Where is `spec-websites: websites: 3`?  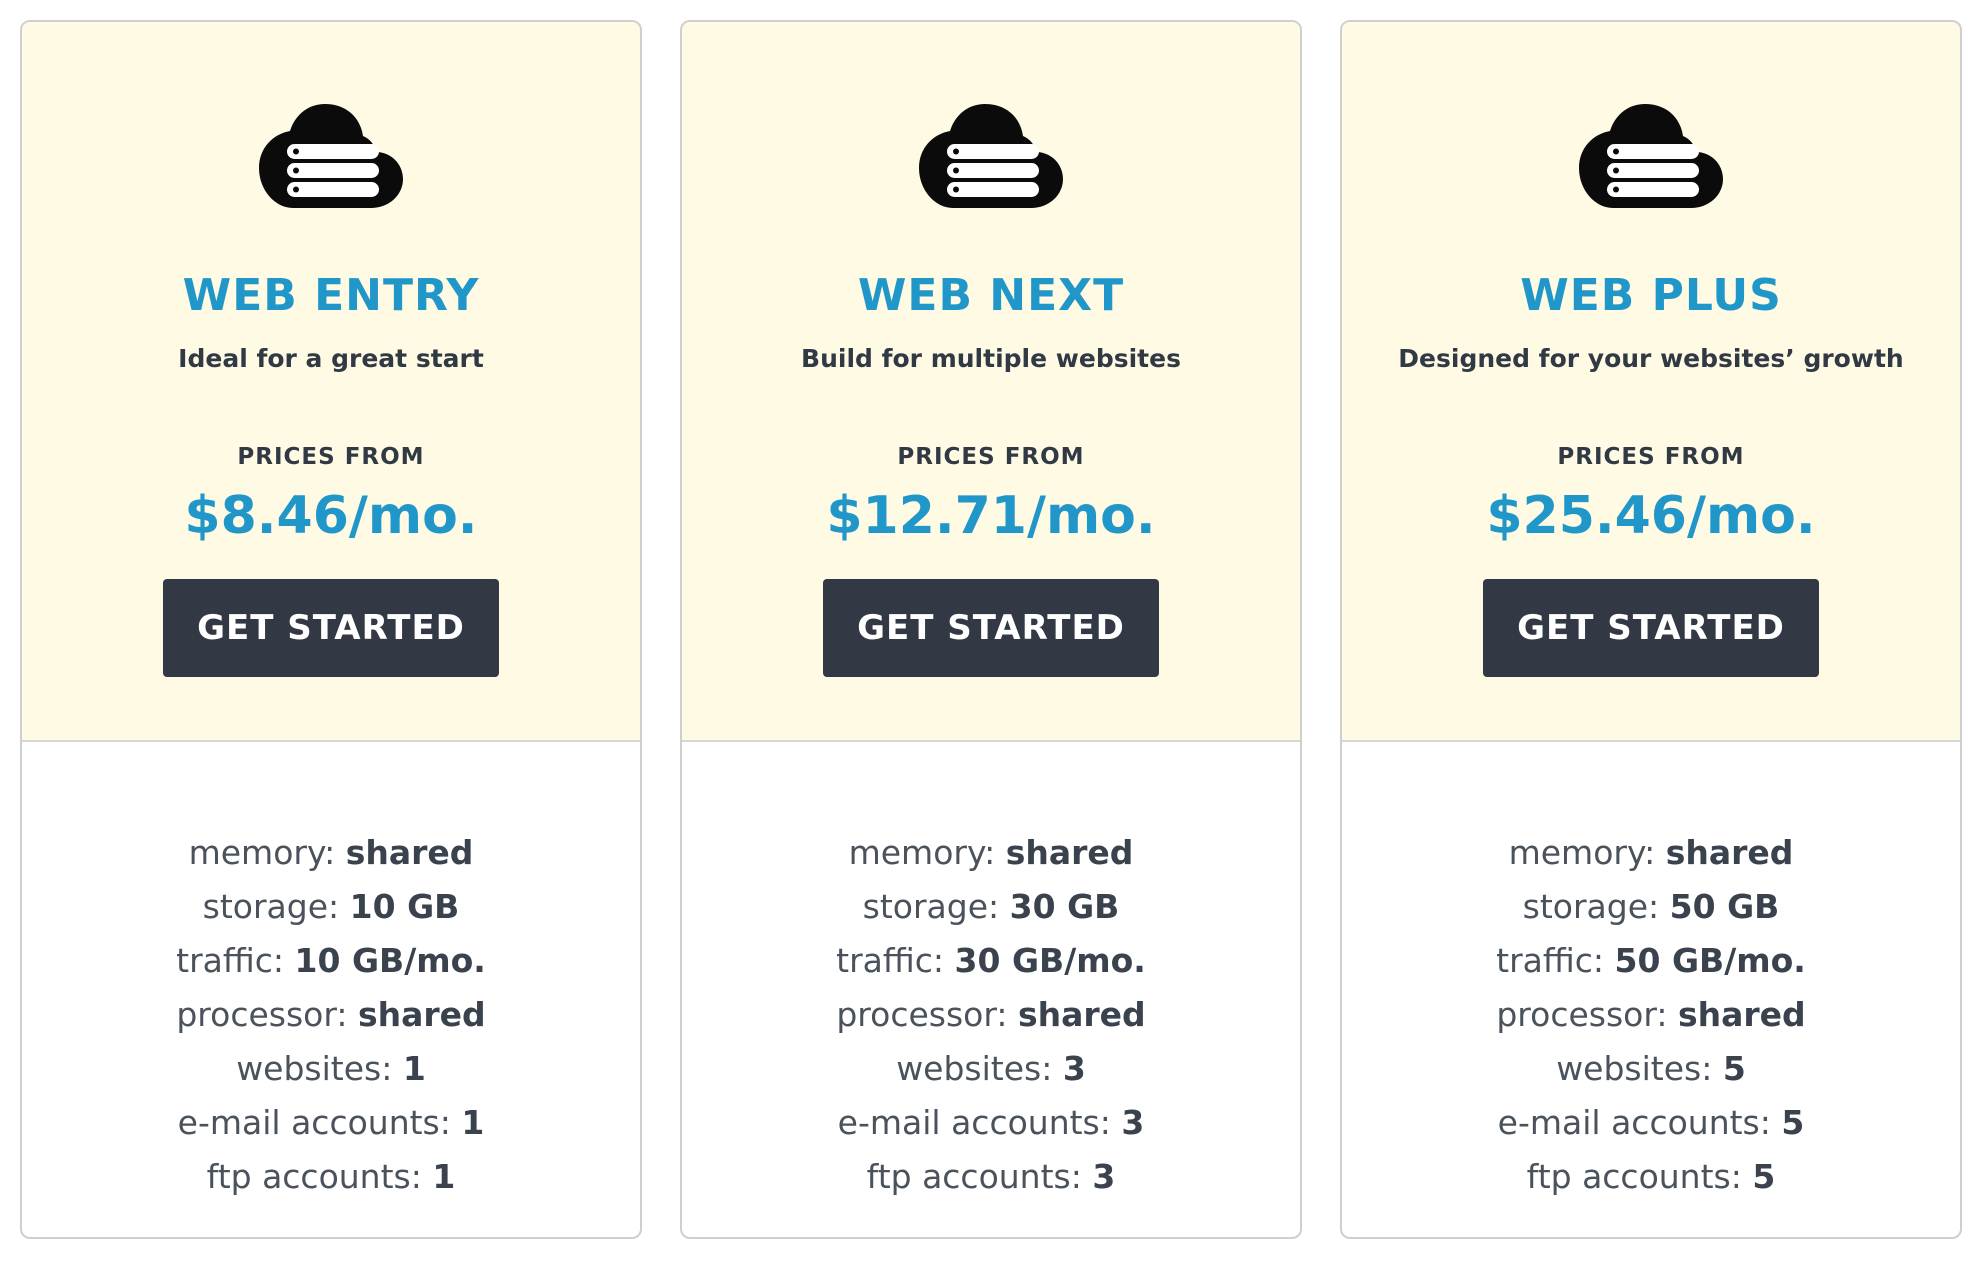 spec-websites: websites: 3 is located at coordinates (991, 1069).